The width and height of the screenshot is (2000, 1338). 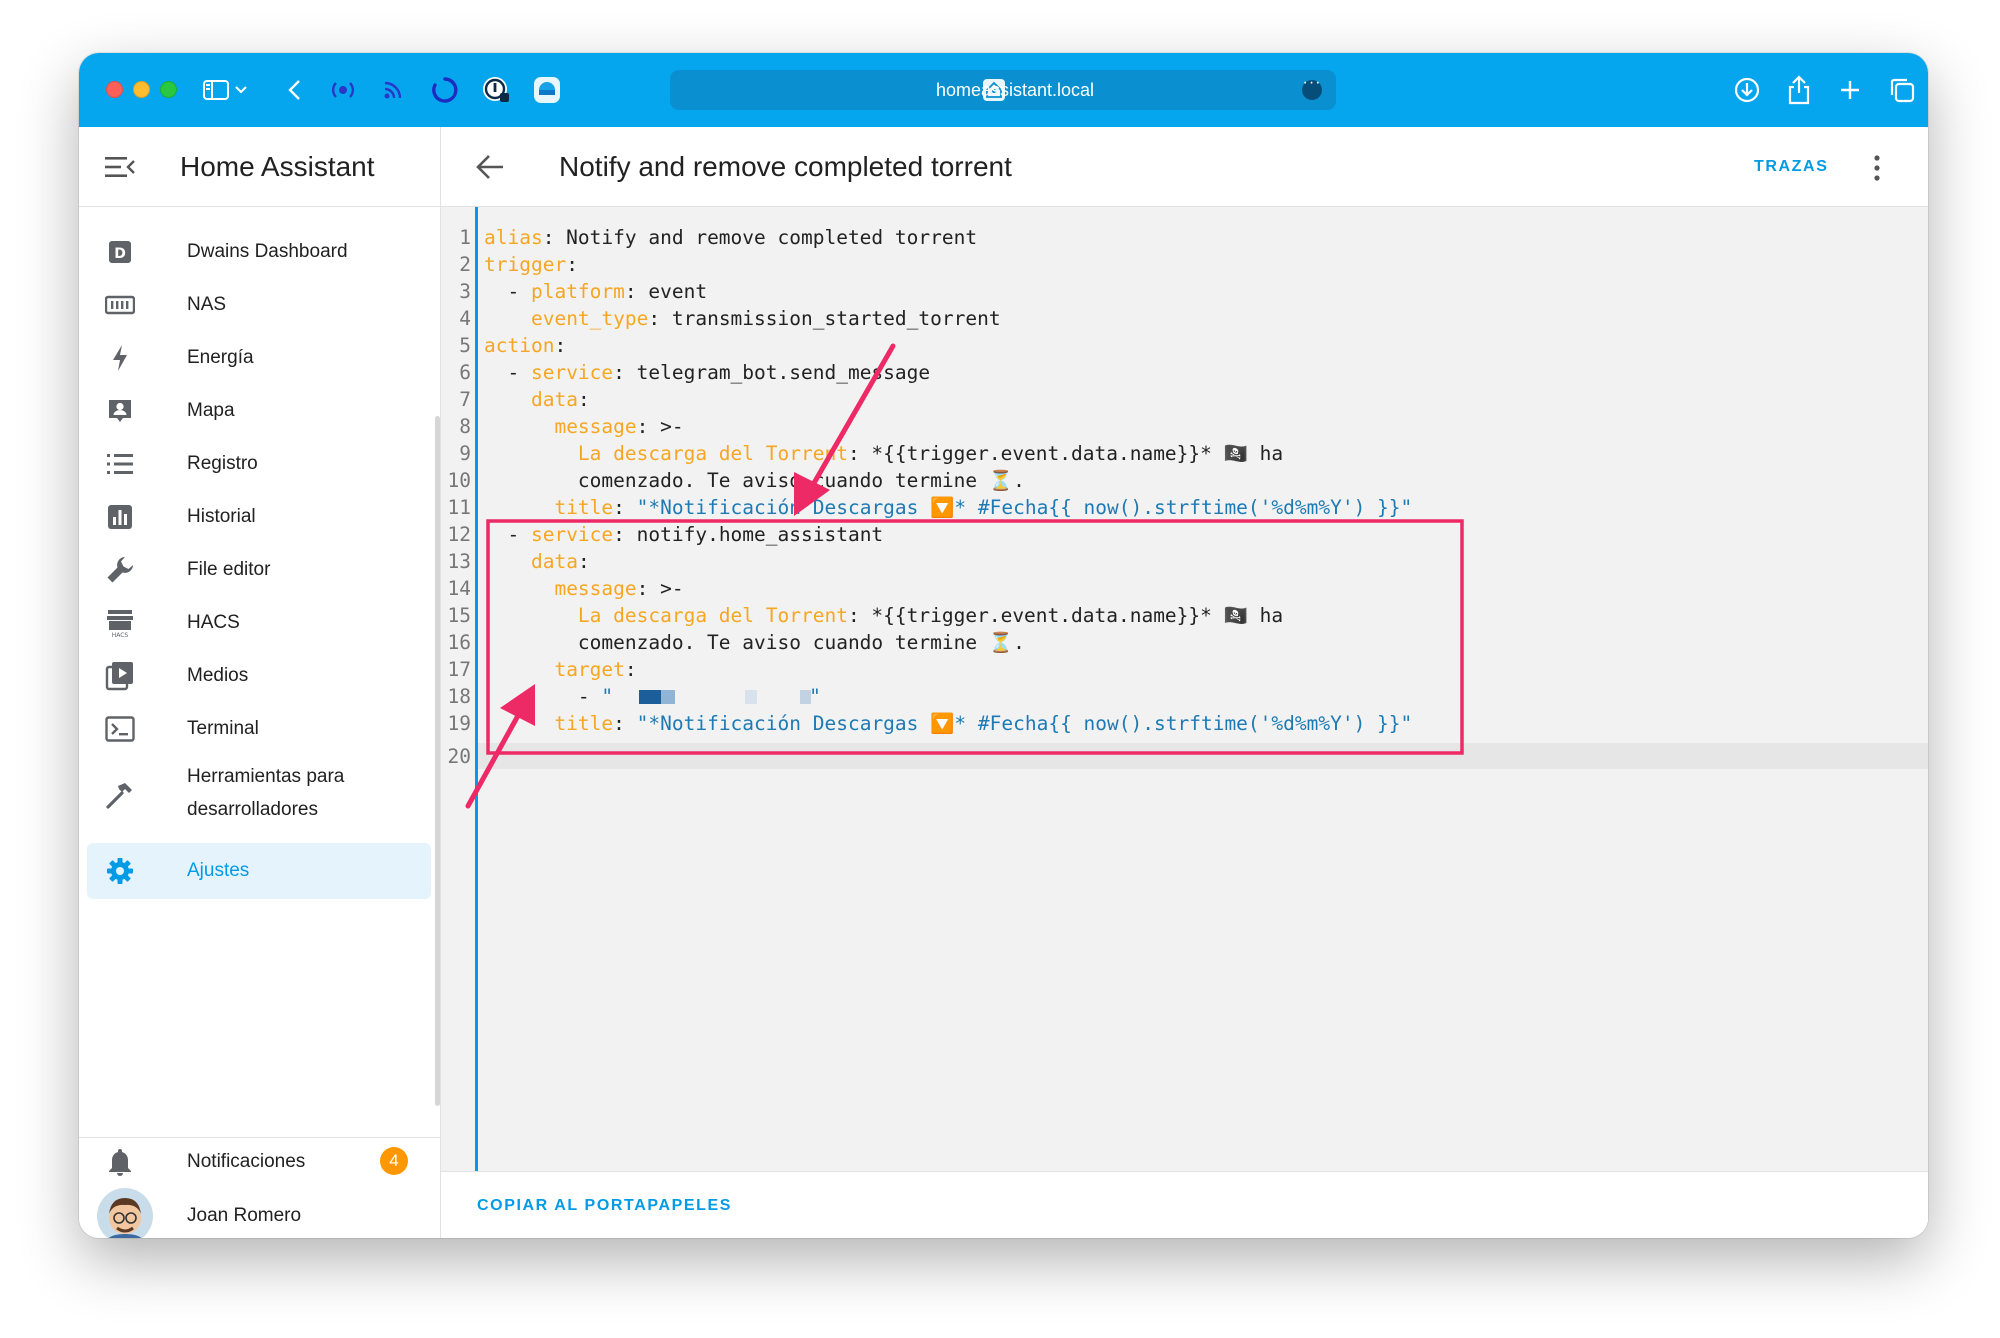 I want to click on sidebar-item-label: HACS, so click(x=213, y=622).